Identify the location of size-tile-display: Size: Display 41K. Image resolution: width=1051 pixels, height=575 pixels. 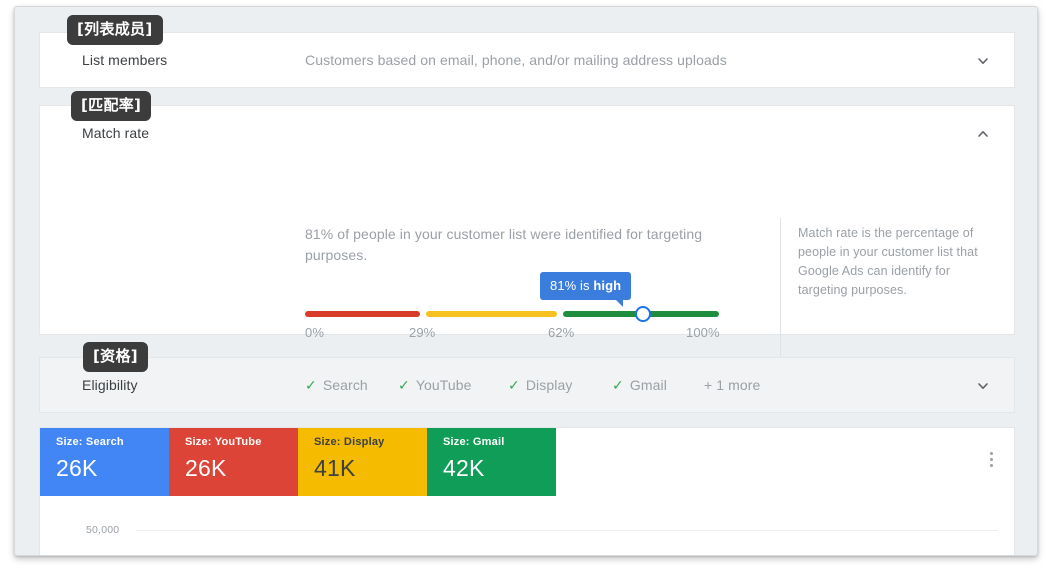
(362, 462).